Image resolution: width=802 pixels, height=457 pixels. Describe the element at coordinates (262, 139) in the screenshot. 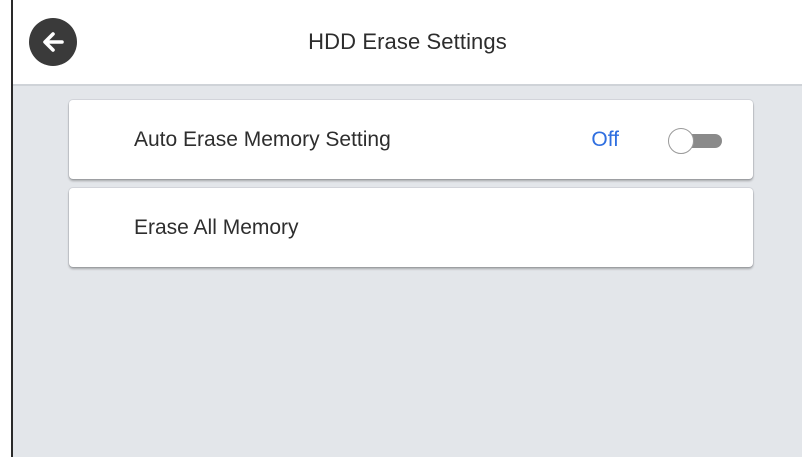

I see `auto-erase-memory-setting-label: Auto Erase Memory Setting` at that location.